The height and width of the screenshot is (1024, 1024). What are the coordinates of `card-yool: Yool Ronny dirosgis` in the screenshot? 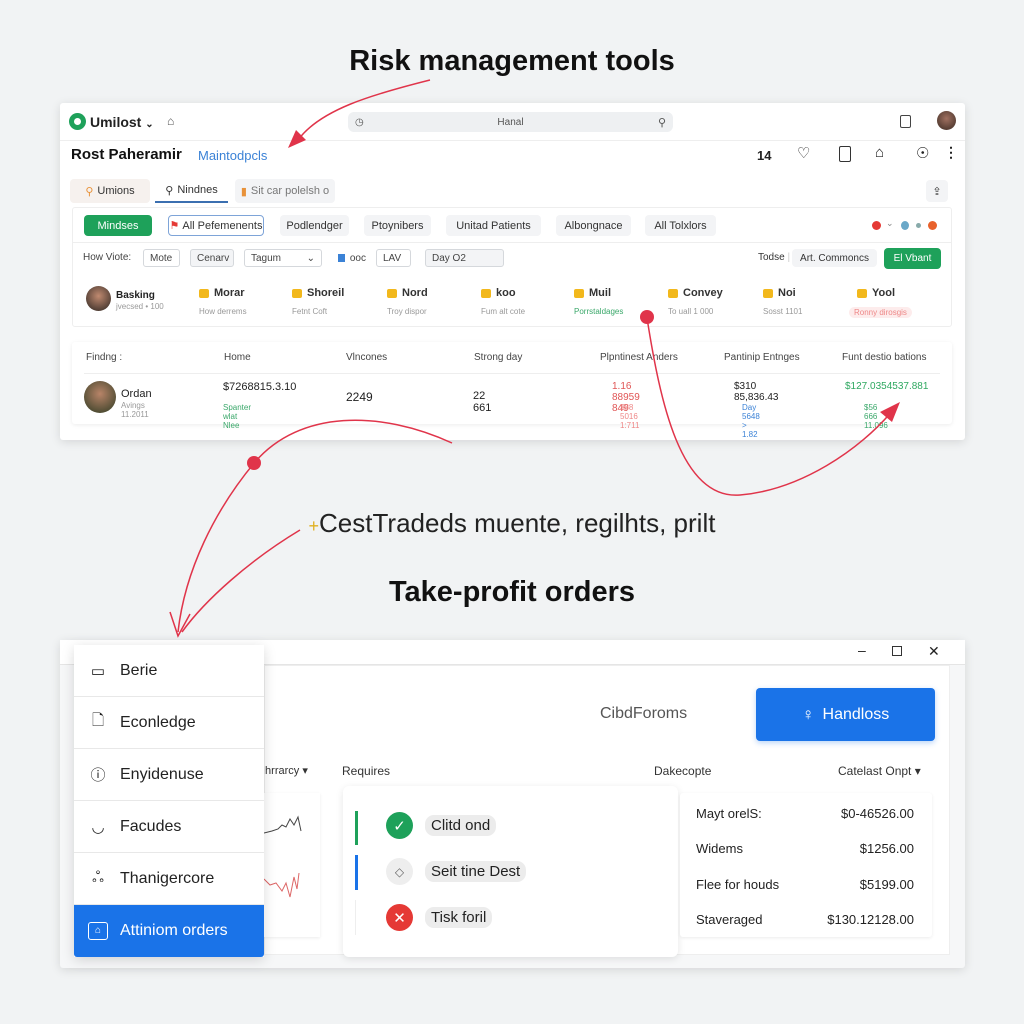 It's located at (880, 302).